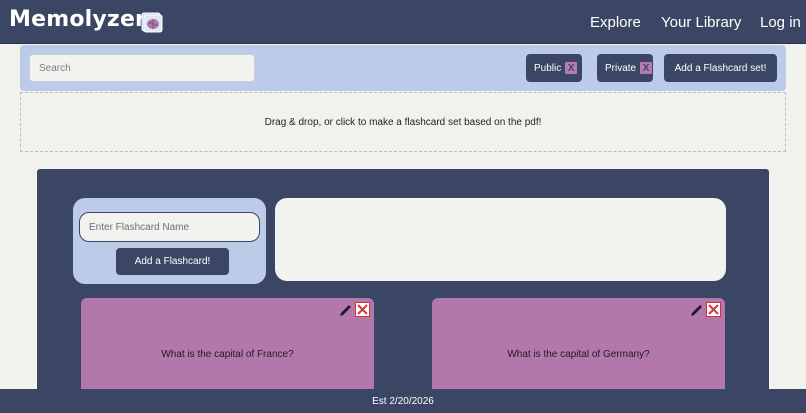  What do you see at coordinates (500, 239) in the screenshot?
I see `flashcard-preview-area` at bounding box center [500, 239].